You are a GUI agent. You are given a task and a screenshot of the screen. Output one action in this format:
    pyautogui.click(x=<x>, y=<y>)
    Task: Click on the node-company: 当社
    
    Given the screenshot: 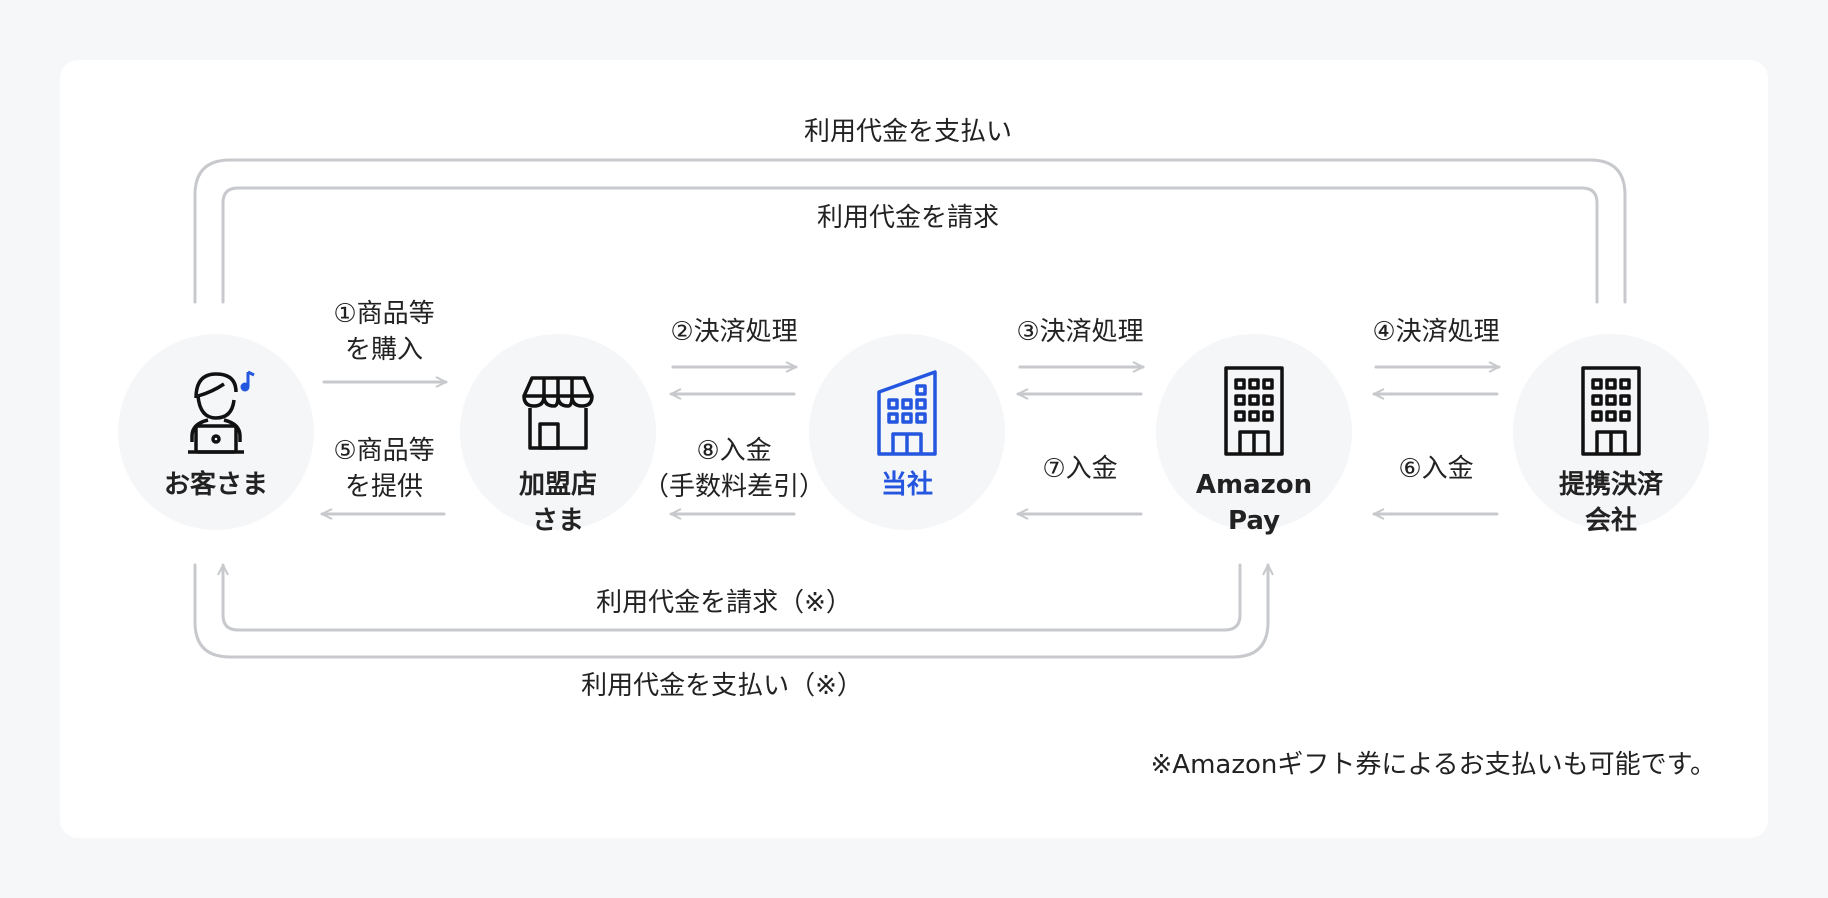 What is the action you would take?
    pyautogui.click(x=907, y=432)
    